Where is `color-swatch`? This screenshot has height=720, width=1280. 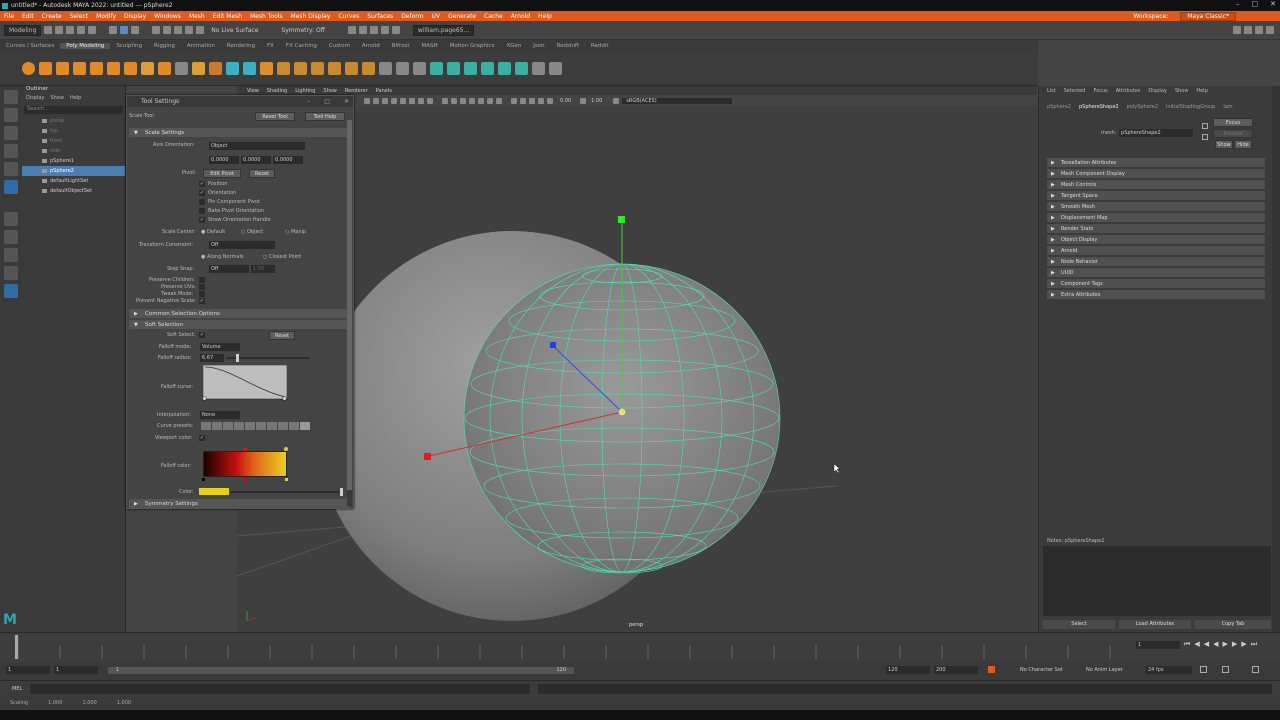
color-swatch is located at coordinates (214, 491).